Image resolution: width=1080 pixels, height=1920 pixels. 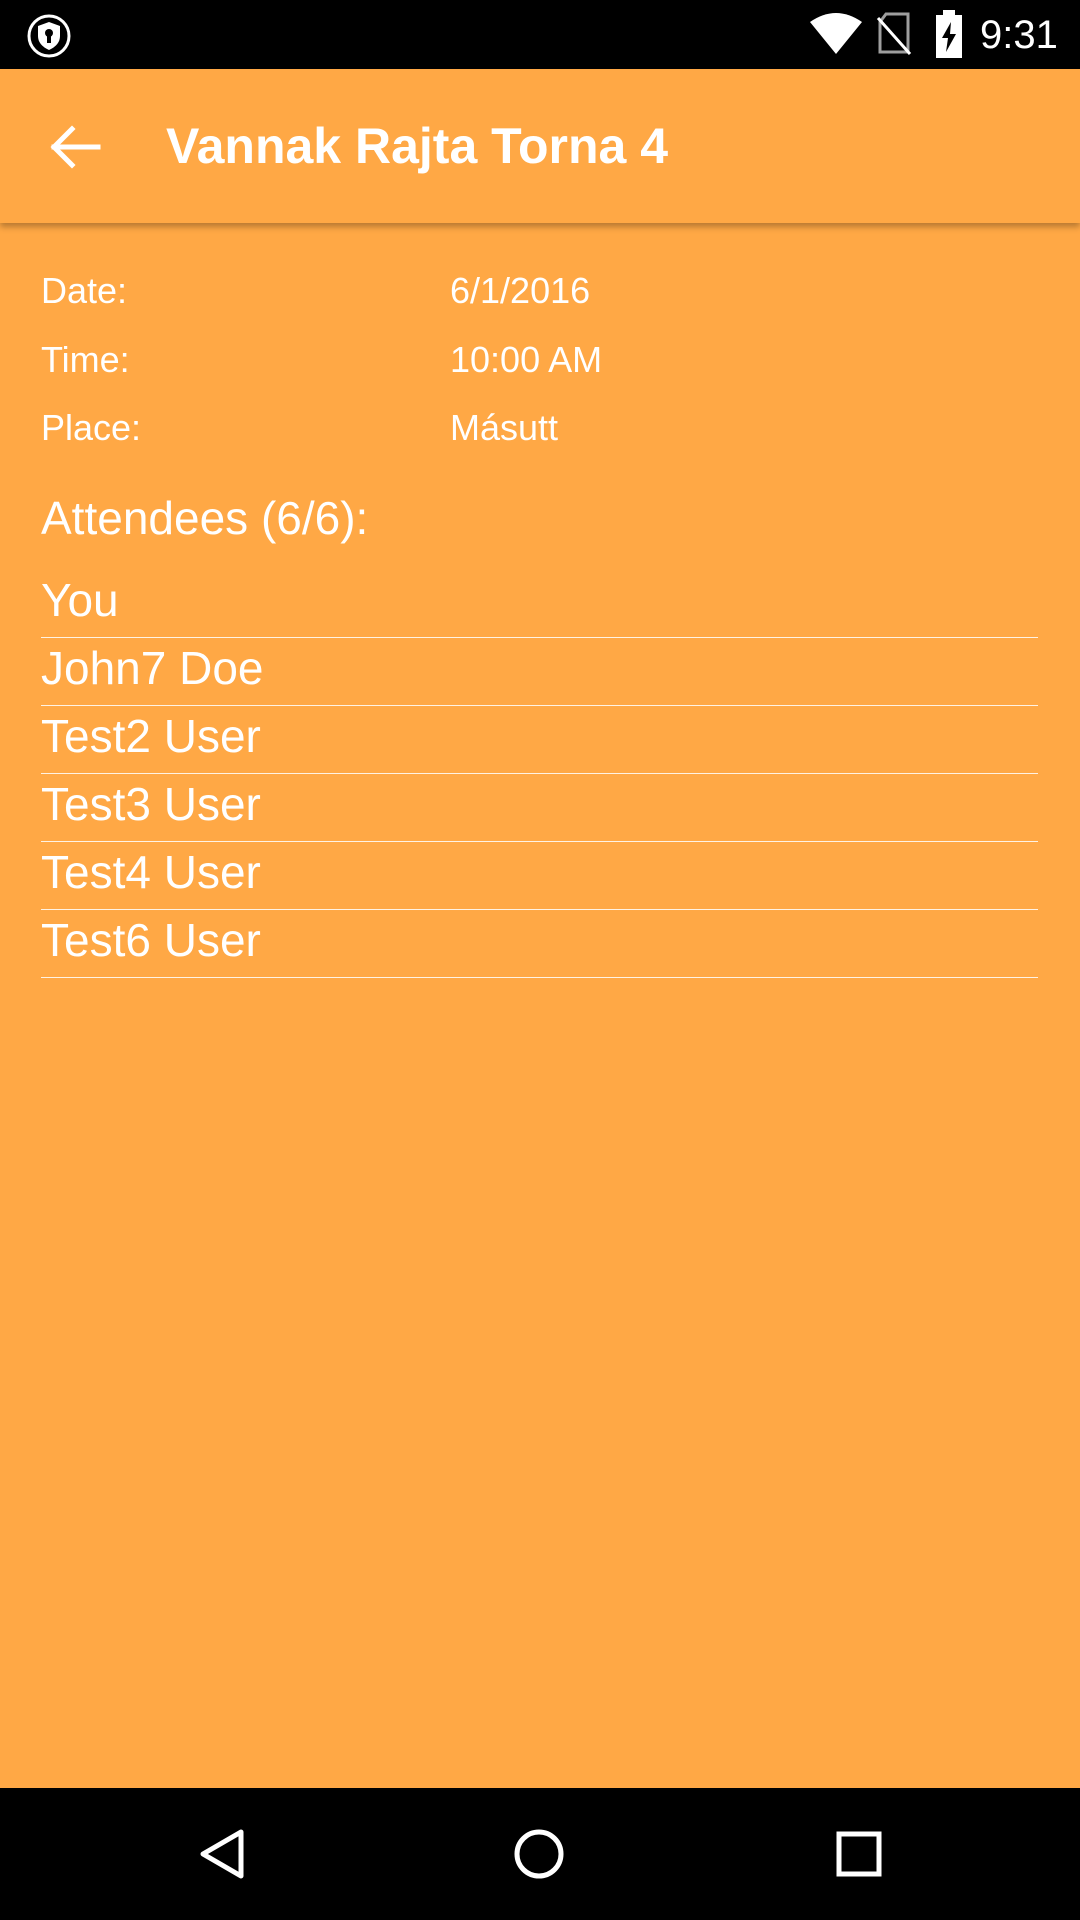 What do you see at coordinates (49, 36) in the screenshot?
I see `vpn-shield-icon` at bounding box center [49, 36].